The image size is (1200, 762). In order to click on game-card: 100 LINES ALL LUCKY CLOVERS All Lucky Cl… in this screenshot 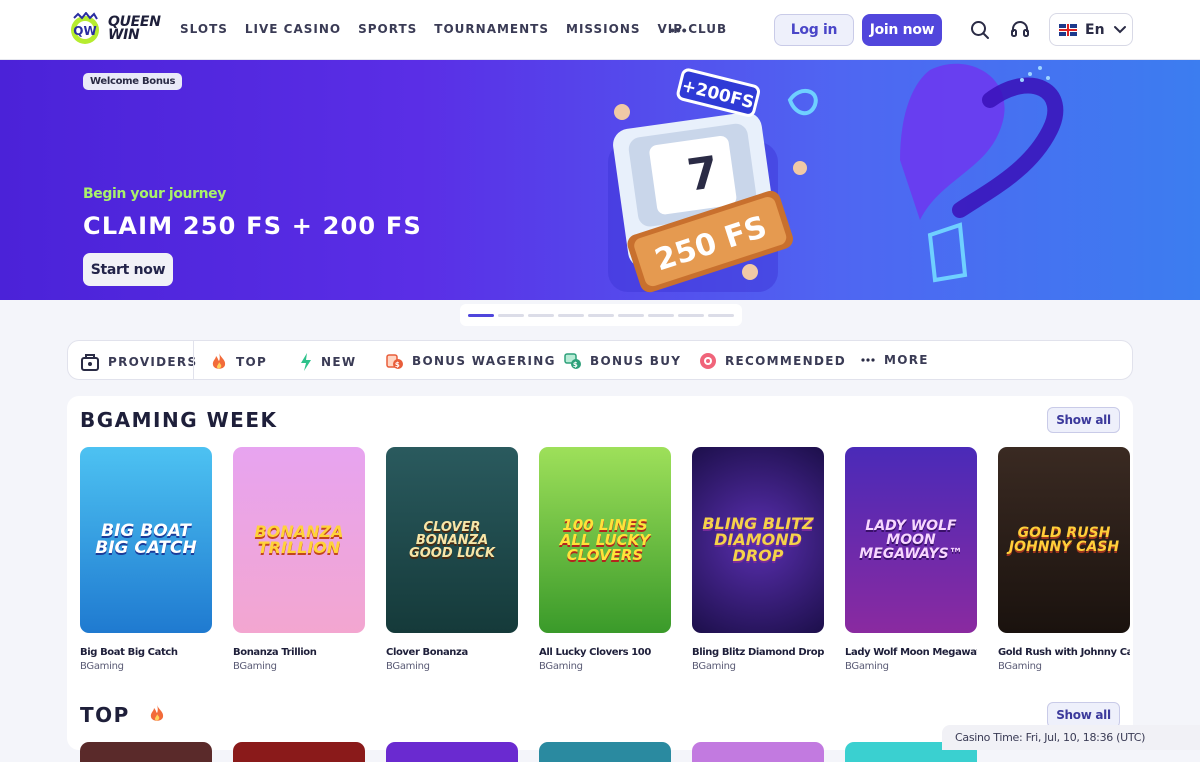, I will do `click(605, 559)`.